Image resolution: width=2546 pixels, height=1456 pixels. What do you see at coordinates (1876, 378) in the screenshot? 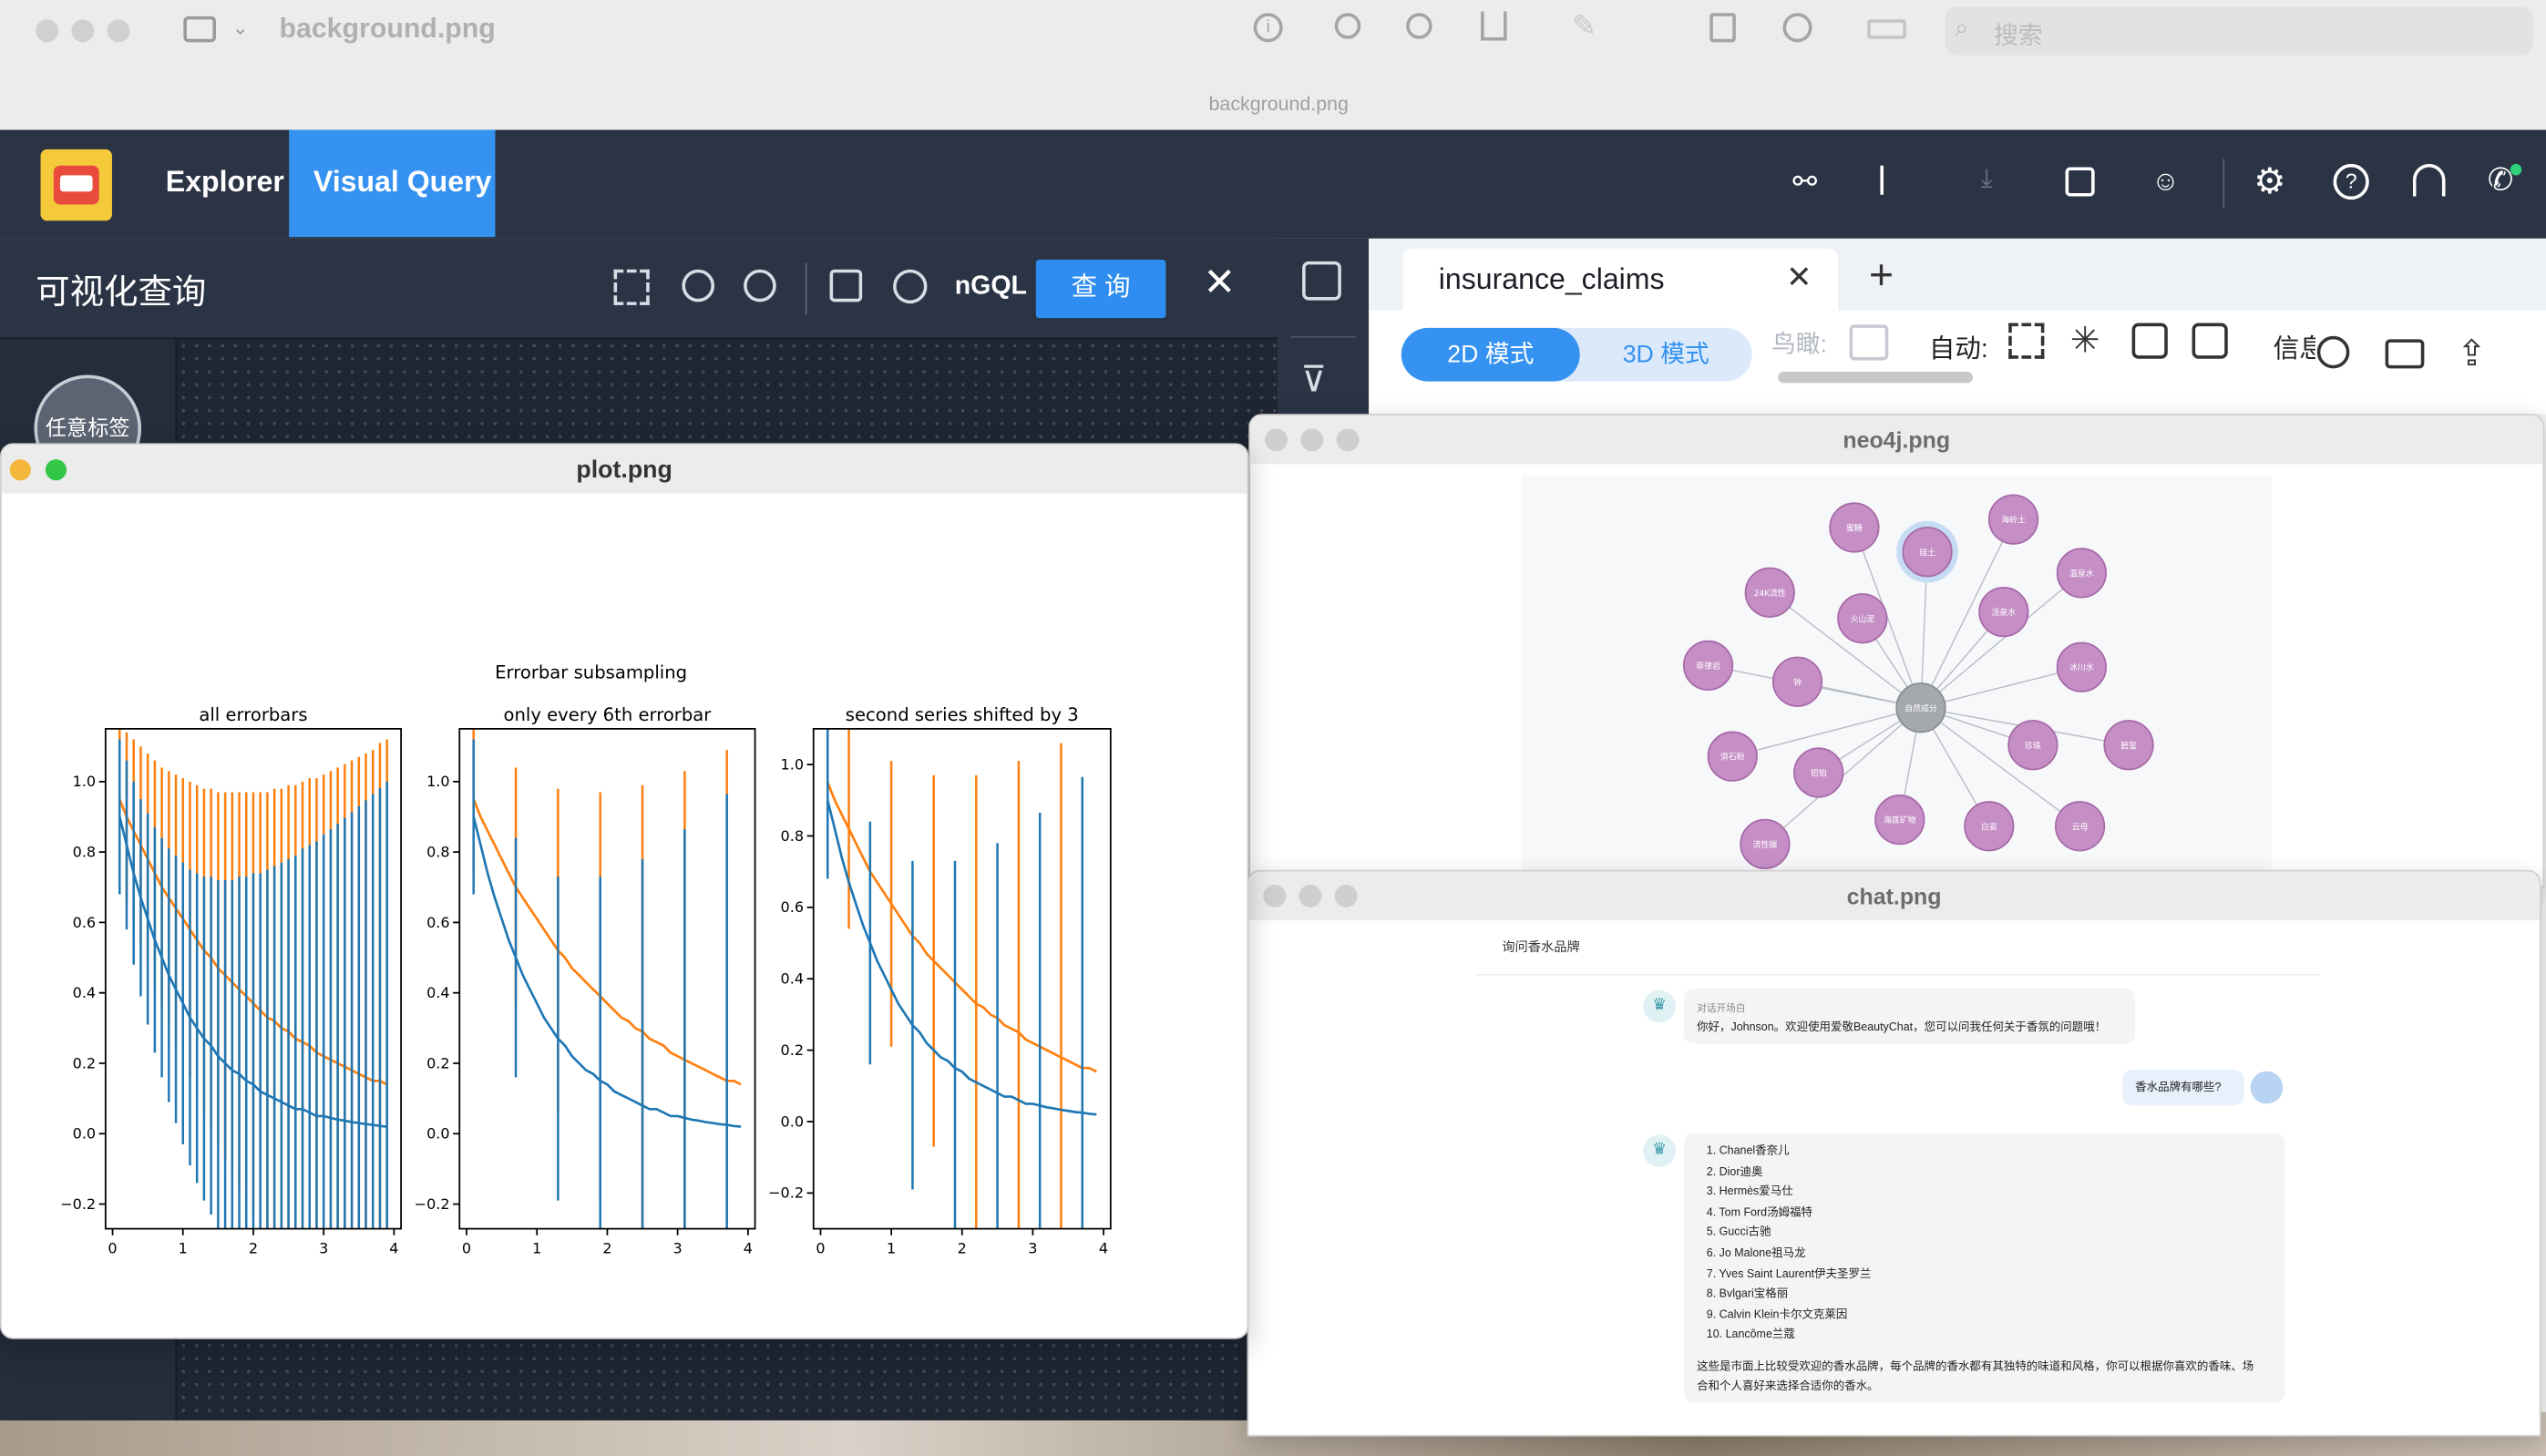
I see `horizontal-scrollbar` at bounding box center [1876, 378].